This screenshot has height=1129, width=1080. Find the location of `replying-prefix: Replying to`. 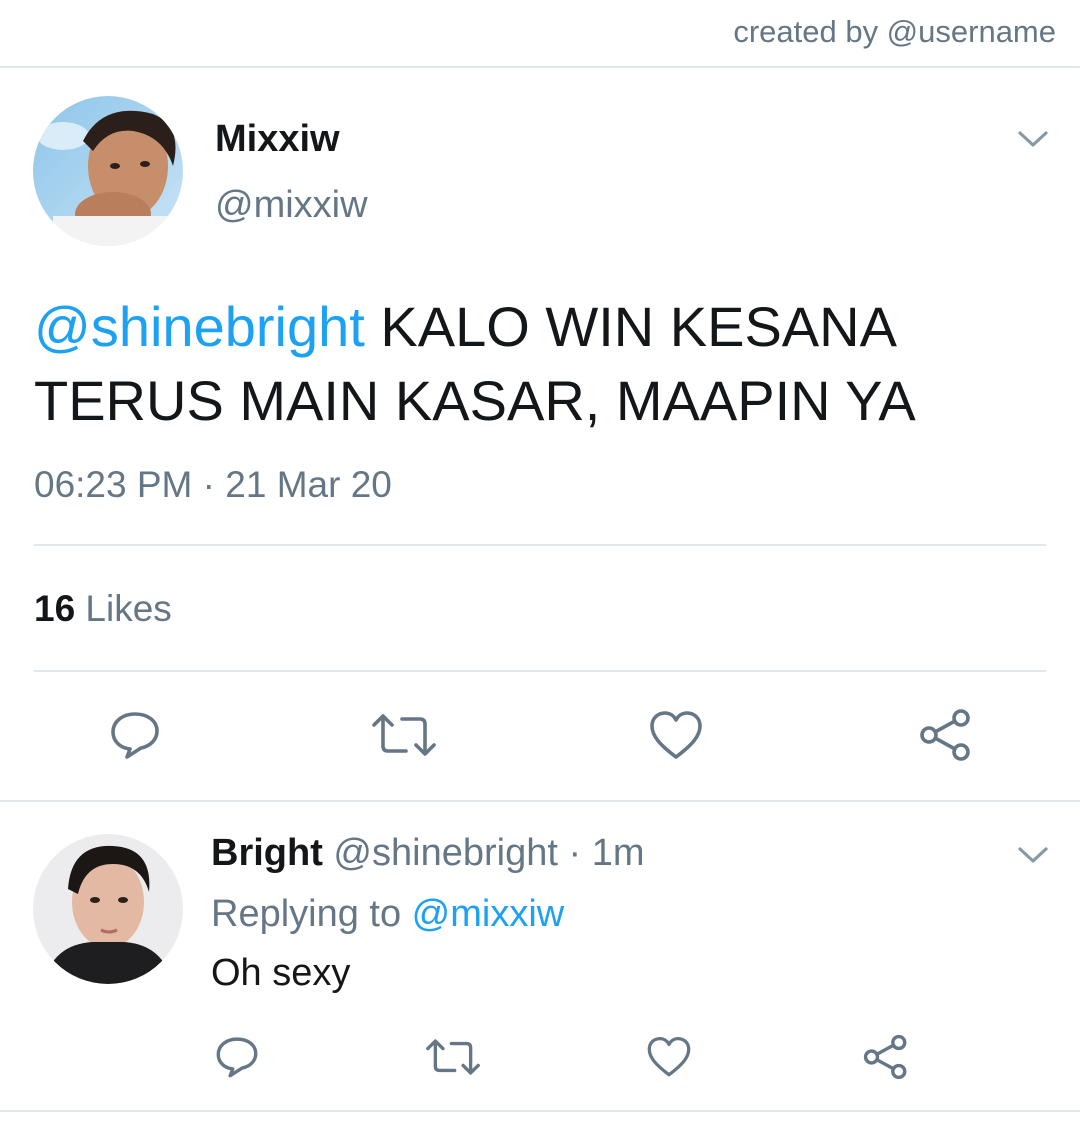

replying-prefix: Replying to is located at coordinates (311, 914).